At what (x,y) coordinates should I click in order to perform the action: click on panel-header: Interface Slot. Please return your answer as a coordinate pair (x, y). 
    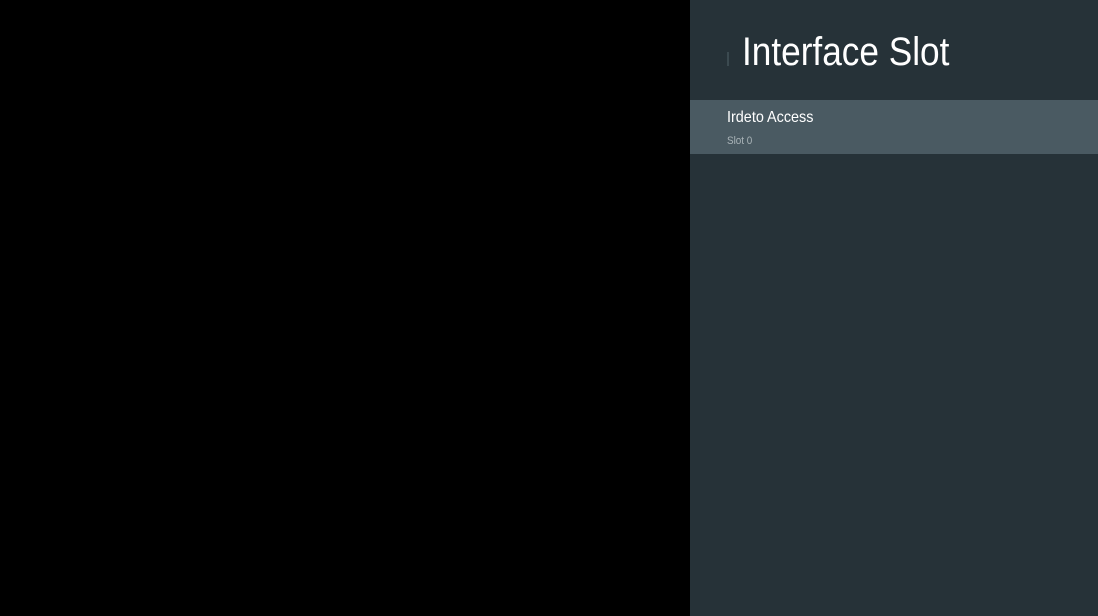
    Looking at the image, I should click on (894, 50).